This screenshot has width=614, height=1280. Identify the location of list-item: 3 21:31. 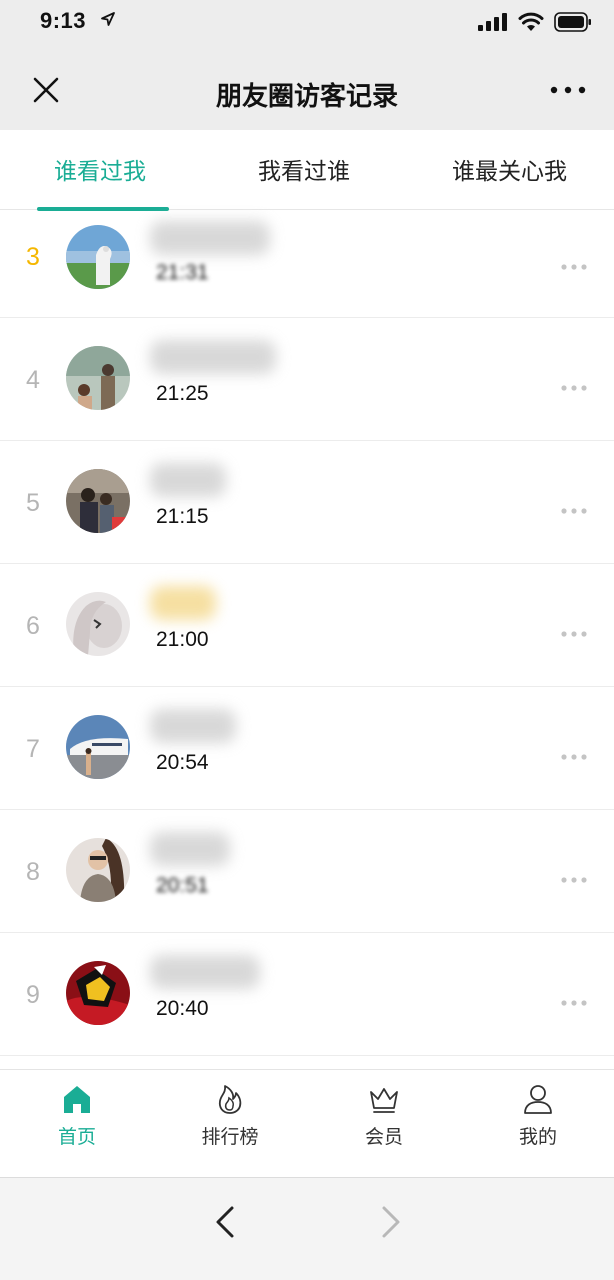
(307, 264).